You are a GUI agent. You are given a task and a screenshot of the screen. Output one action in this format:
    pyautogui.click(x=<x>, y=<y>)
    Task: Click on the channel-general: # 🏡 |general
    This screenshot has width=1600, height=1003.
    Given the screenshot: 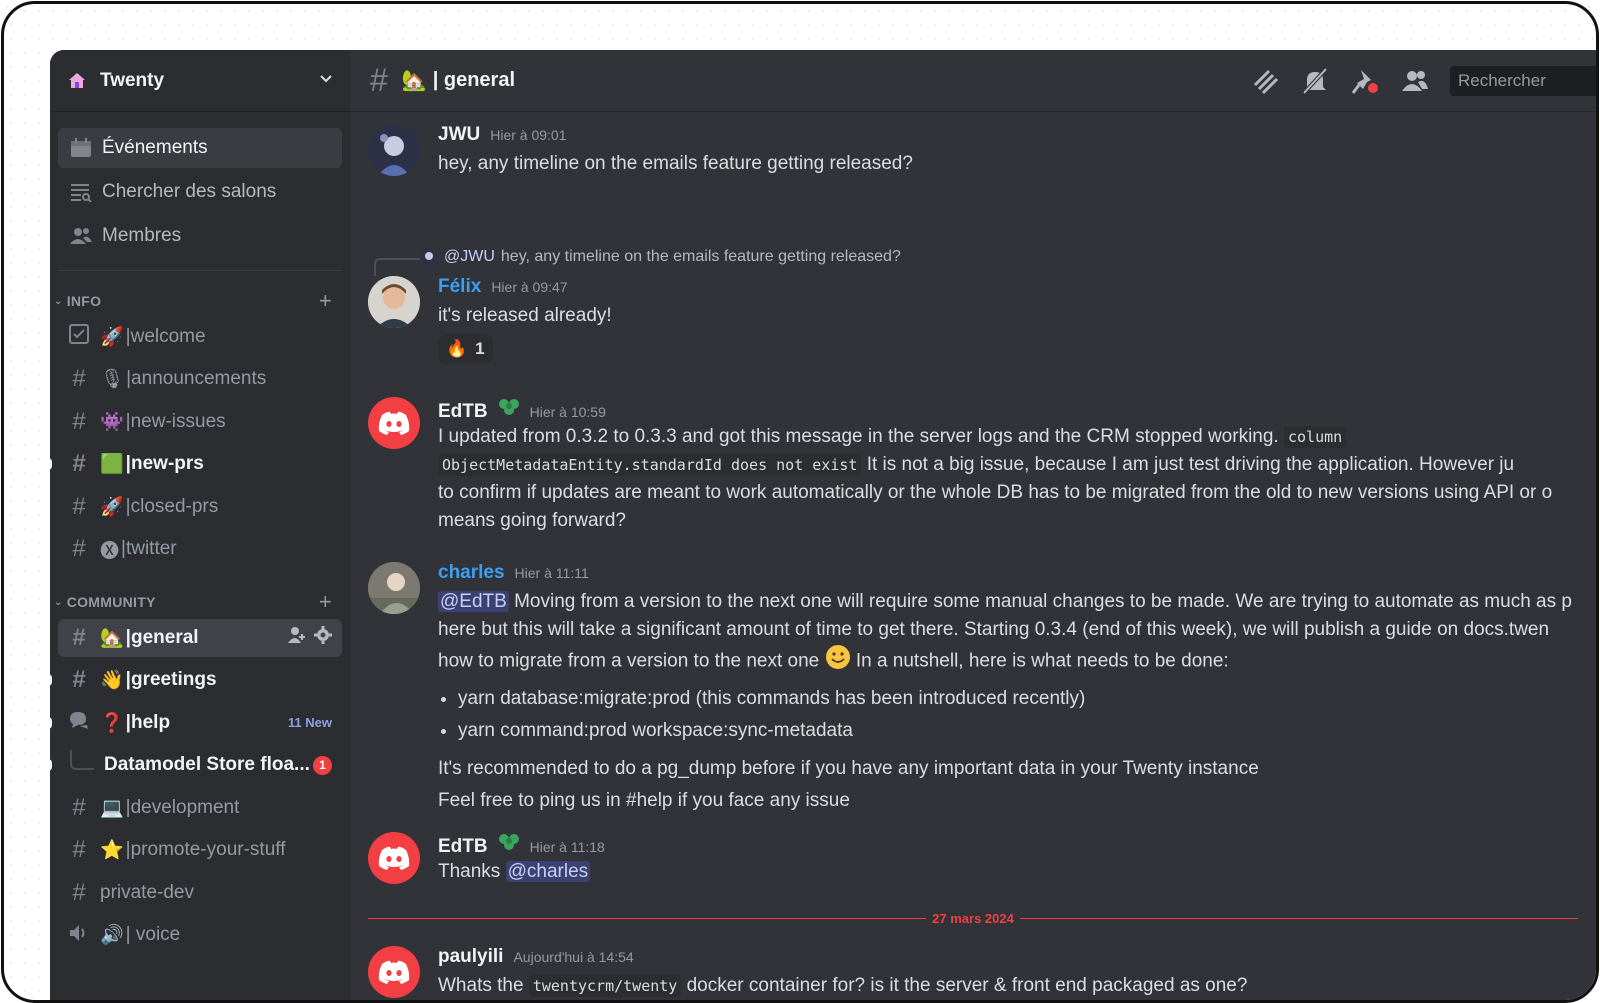 What is the action you would take?
    pyautogui.click(x=200, y=637)
    